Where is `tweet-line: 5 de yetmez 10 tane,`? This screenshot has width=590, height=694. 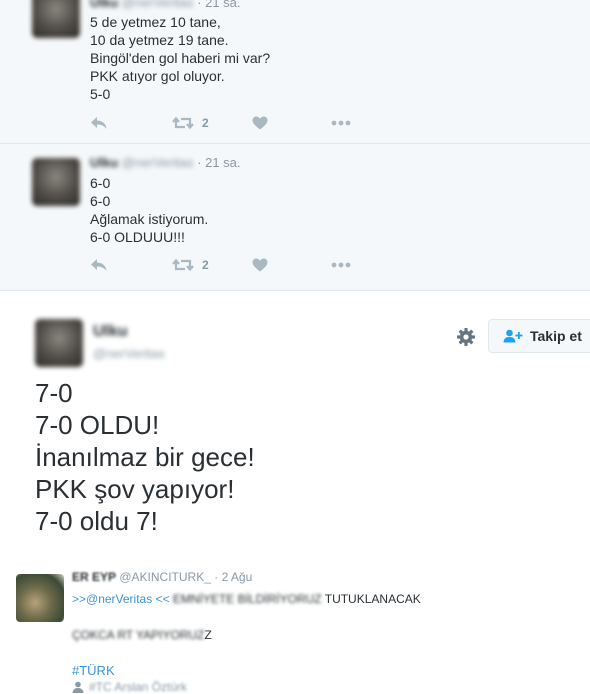
tweet-line: 5 de yetmez 10 tane, is located at coordinates (155, 22).